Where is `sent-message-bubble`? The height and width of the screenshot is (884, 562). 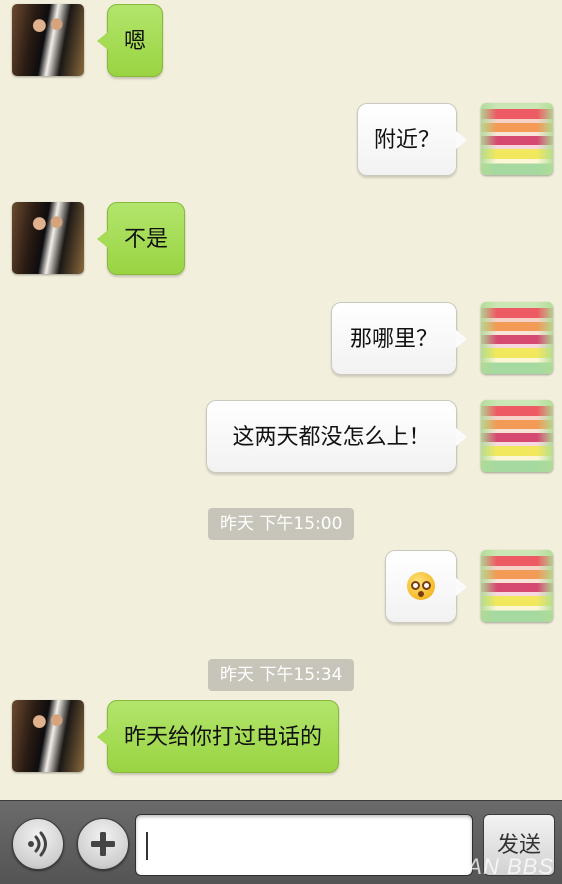 sent-message-bubble is located at coordinates (426, 586).